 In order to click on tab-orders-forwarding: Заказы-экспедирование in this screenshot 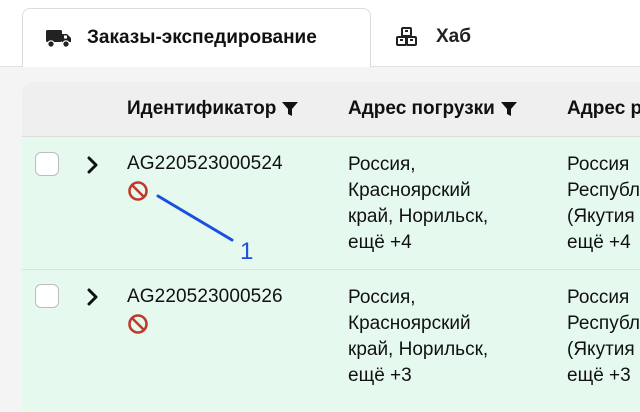, I will do `click(196, 37)`.